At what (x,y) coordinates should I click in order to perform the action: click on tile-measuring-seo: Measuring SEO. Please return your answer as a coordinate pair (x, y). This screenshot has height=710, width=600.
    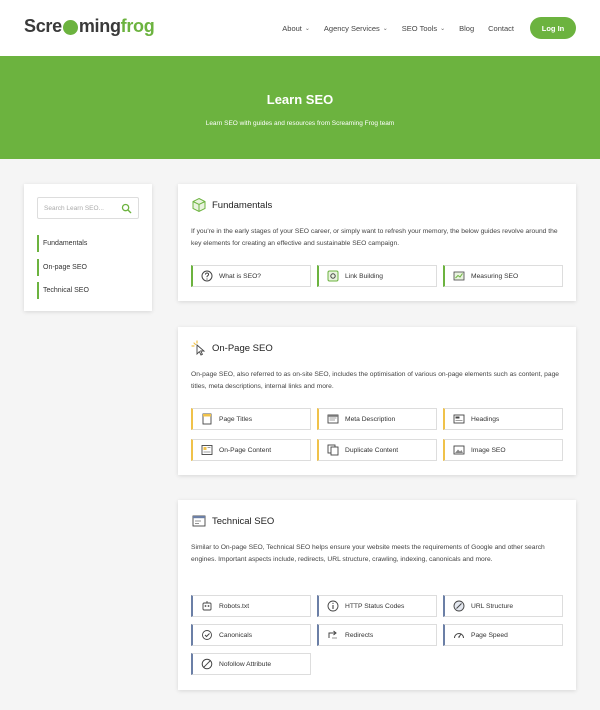
    Looking at the image, I should click on (503, 276).